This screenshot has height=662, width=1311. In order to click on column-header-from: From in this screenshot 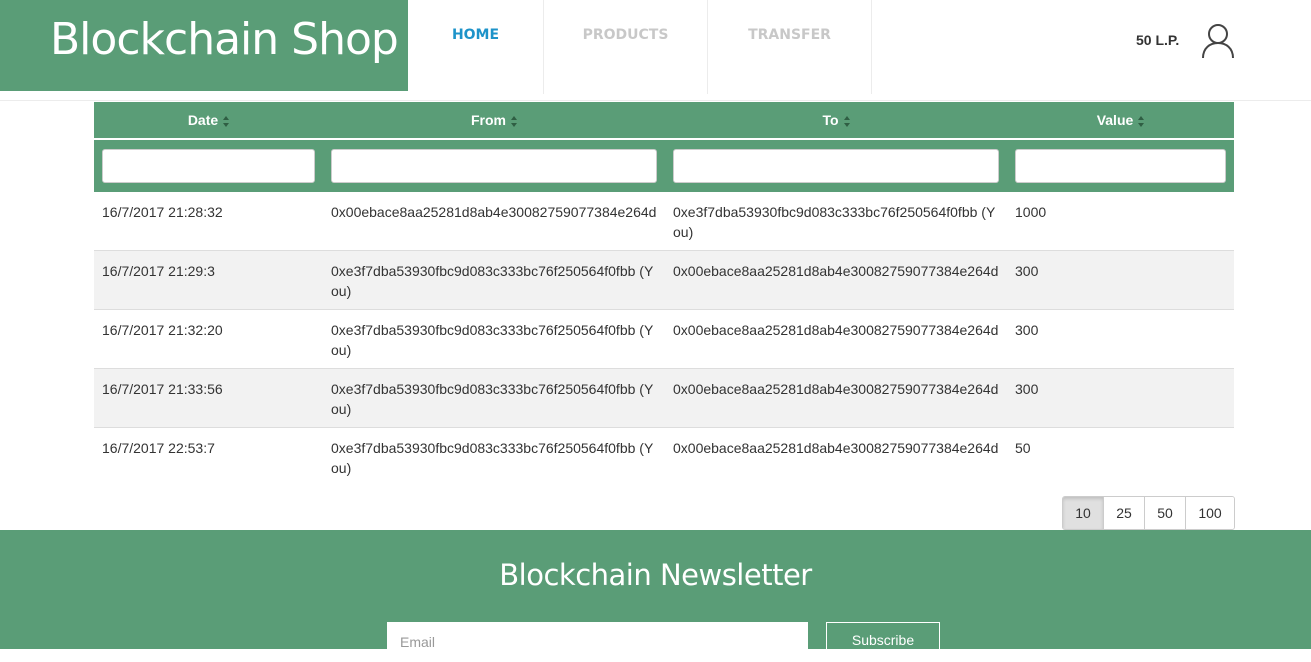, I will do `click(494, 120)`.